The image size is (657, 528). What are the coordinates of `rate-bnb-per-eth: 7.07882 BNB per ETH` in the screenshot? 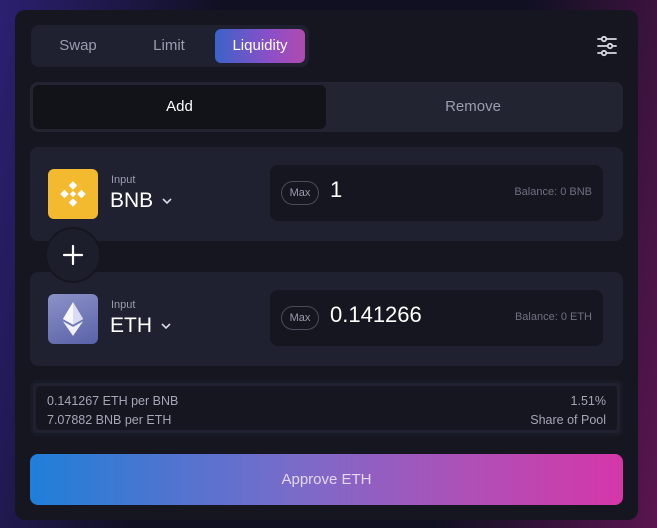 It's located at (109, 420).